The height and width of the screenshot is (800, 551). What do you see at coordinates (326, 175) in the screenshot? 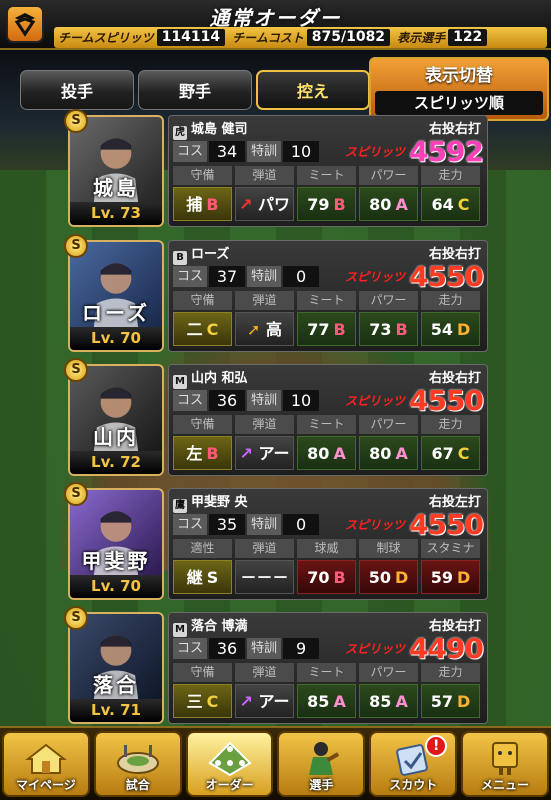
I see `stat-header: ミート` at bounding box center [326, 175].